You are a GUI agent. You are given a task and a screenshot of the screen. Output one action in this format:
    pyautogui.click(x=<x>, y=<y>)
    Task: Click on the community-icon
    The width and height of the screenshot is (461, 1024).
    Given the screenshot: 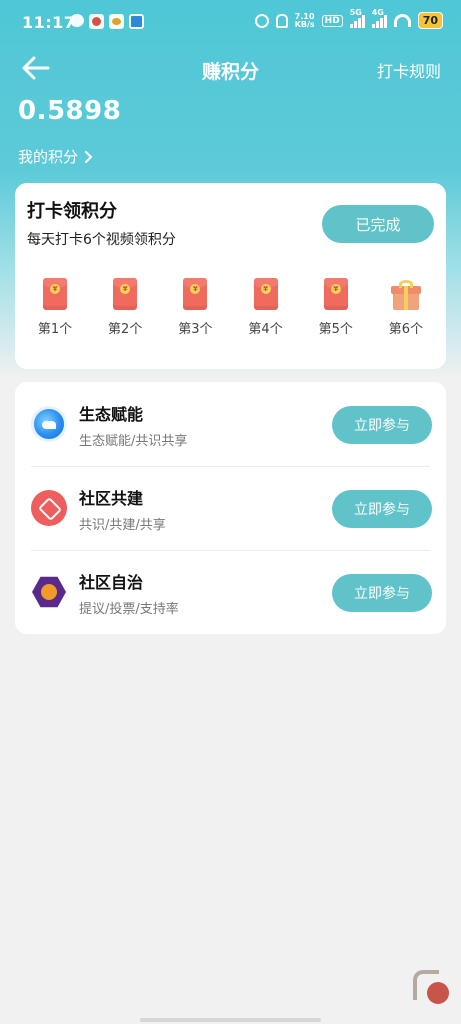 What is the action you would take?
    pyautogui.click(x=49, y=508)
    